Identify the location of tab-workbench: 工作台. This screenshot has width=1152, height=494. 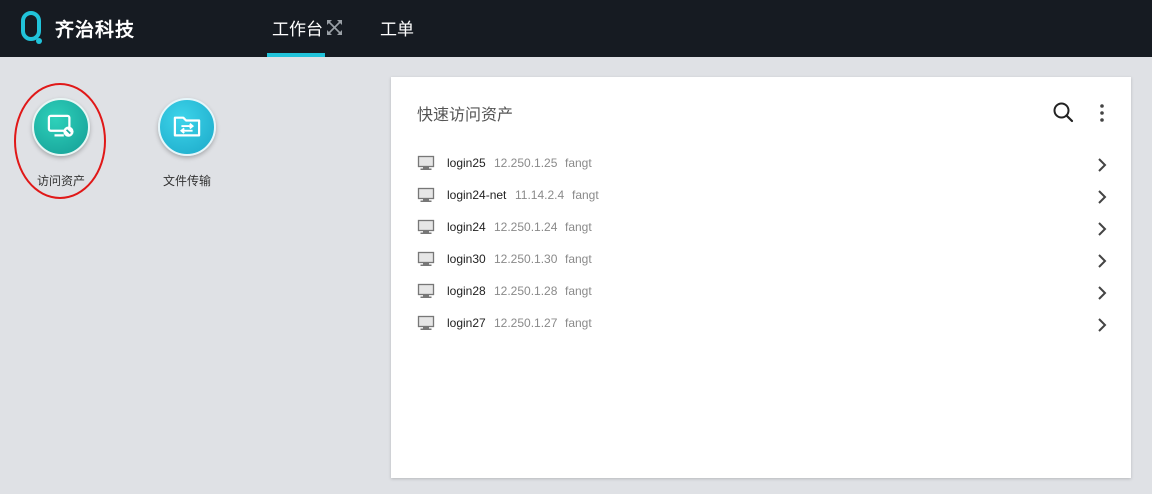
(297, 27).